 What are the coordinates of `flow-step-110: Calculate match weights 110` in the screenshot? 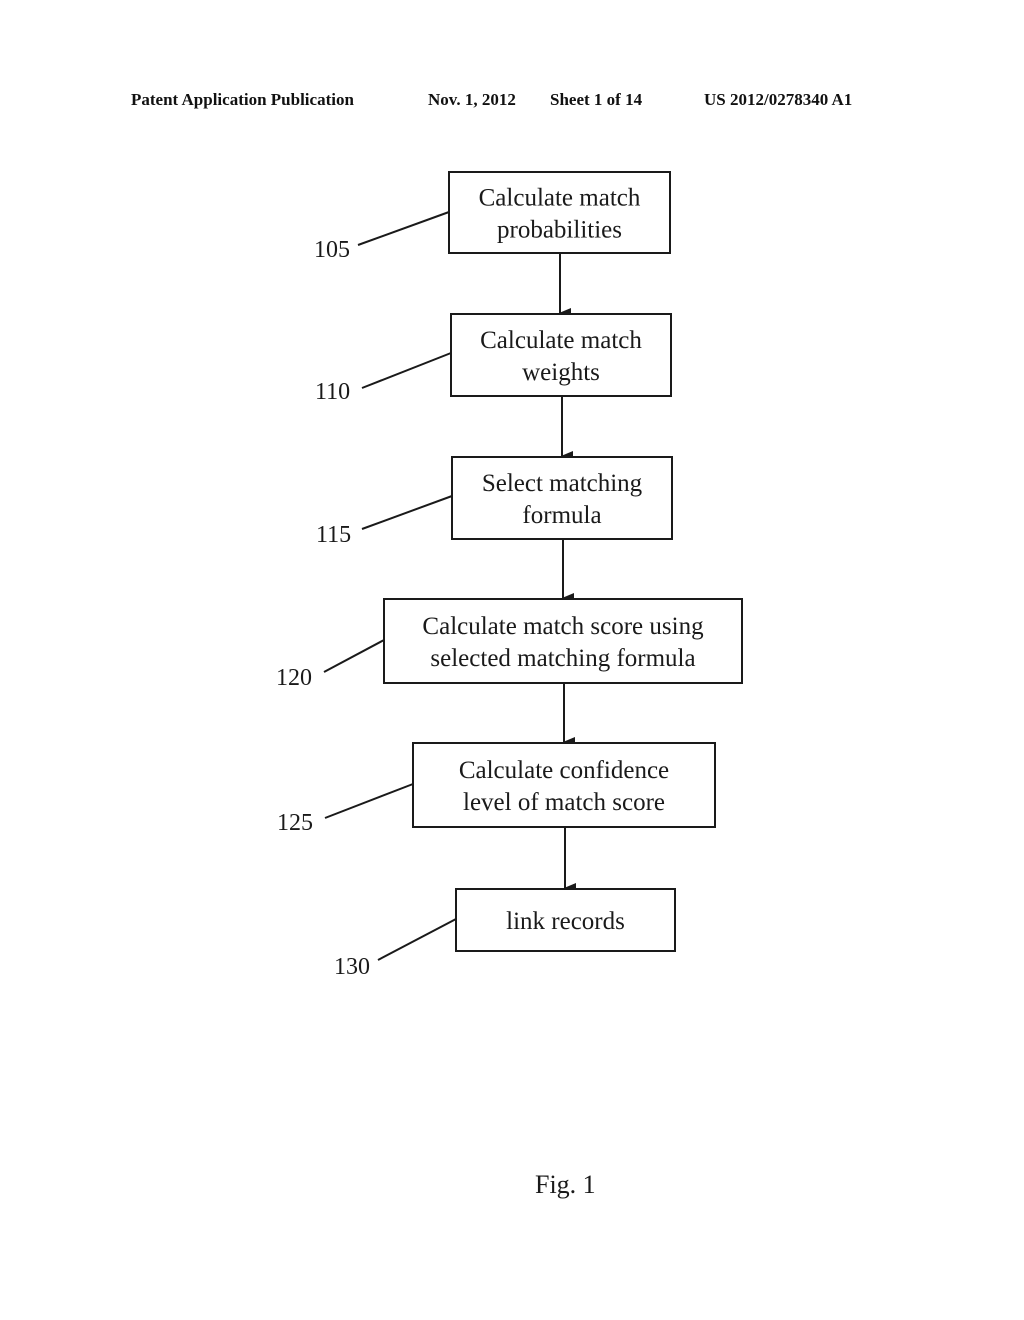 It's located at (493, 359).